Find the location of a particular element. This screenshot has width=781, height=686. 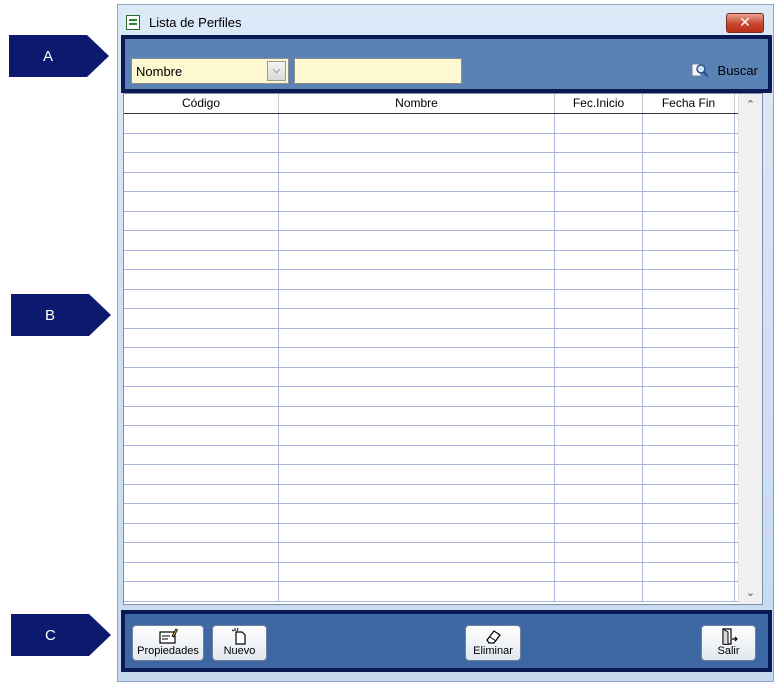

column-header-nombre: Nombre is located at coordinates (417, 103).